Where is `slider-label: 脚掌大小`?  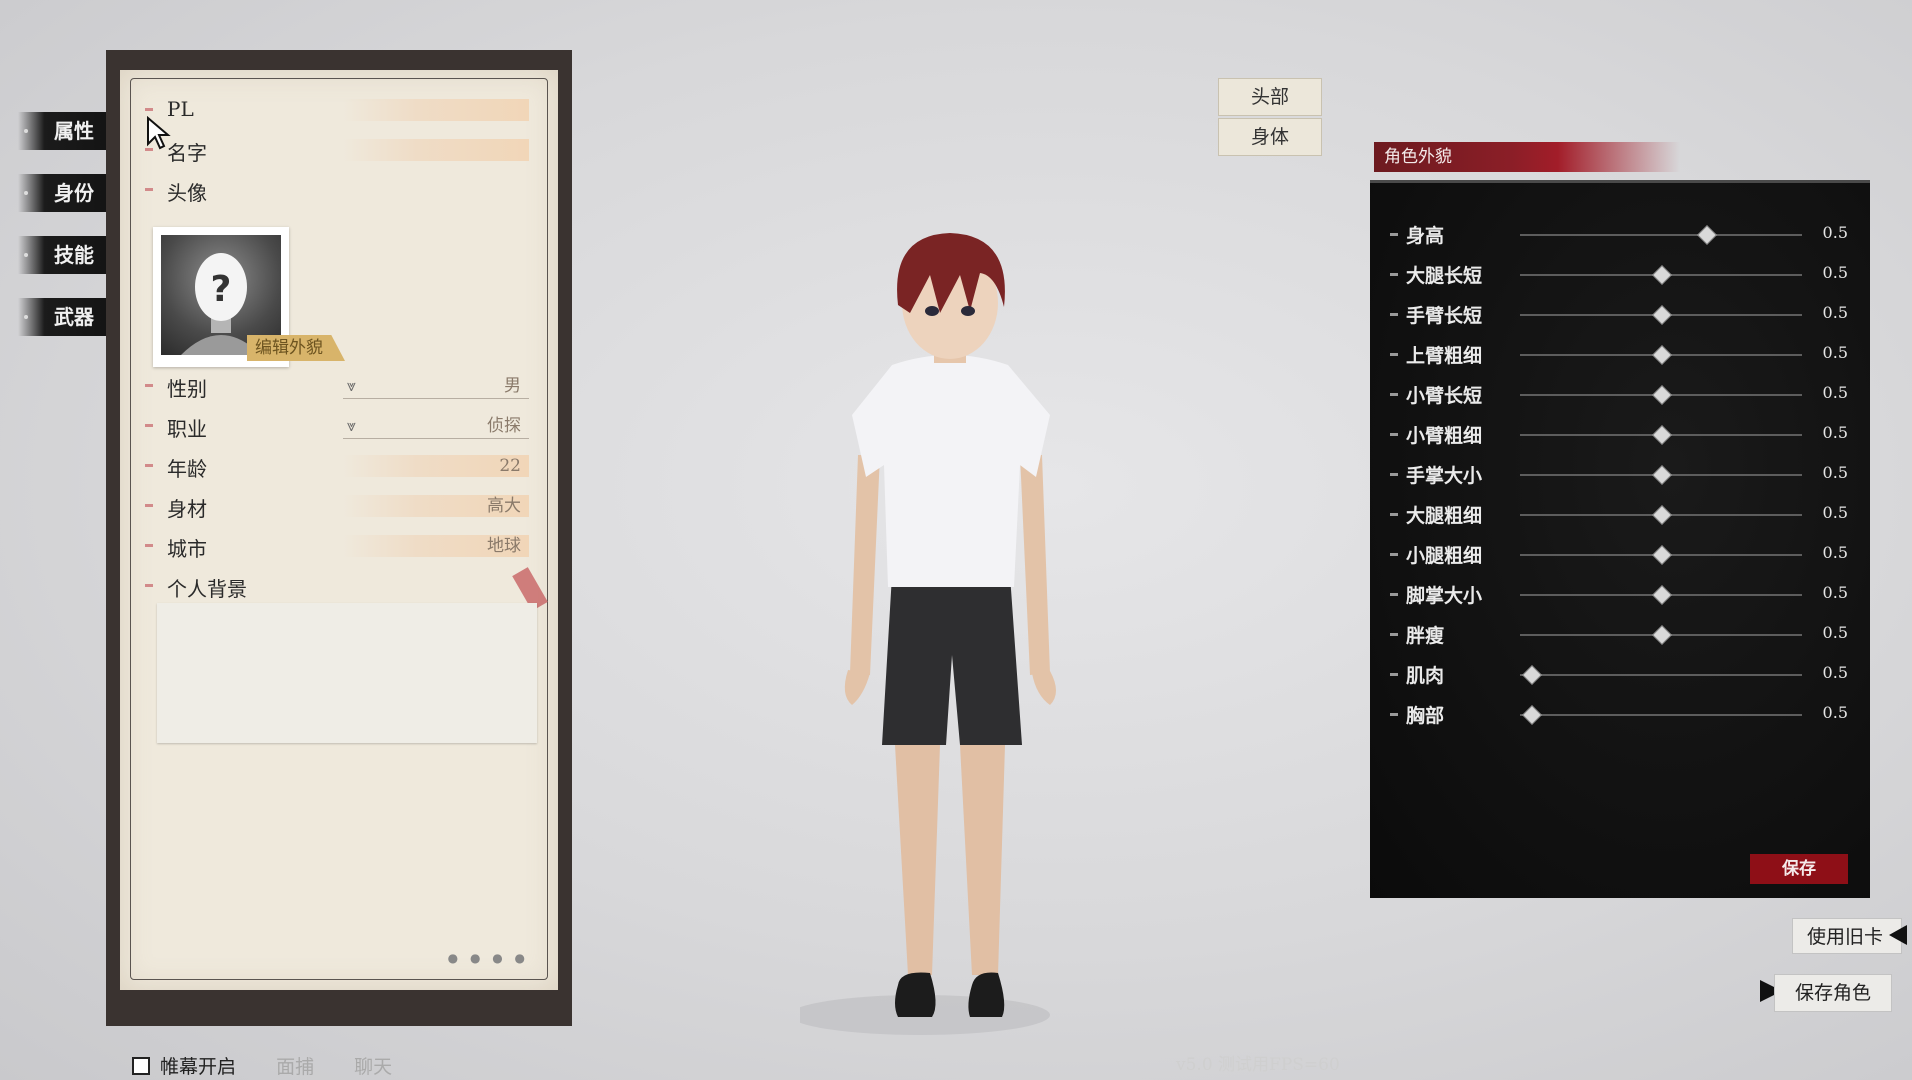
slider-label: 脚掌大小 is located at coordinates (1444, 596).